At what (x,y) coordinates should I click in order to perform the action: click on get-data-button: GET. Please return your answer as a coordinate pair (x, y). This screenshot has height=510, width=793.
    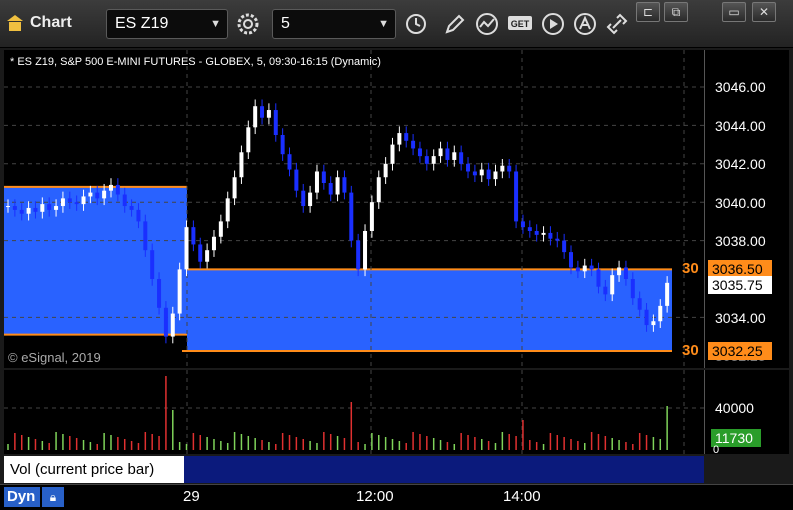
    Looking at the image, I should click on (520, 24).